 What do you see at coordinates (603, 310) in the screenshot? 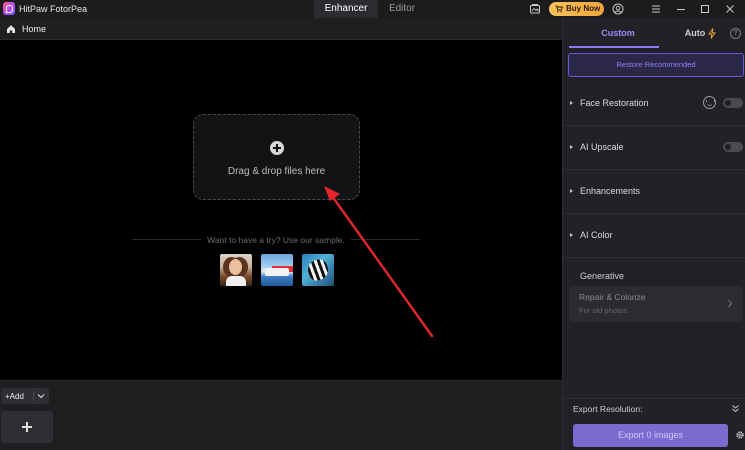
I see `repair-subtitle: For old photos` at bounding box center [603, 310].